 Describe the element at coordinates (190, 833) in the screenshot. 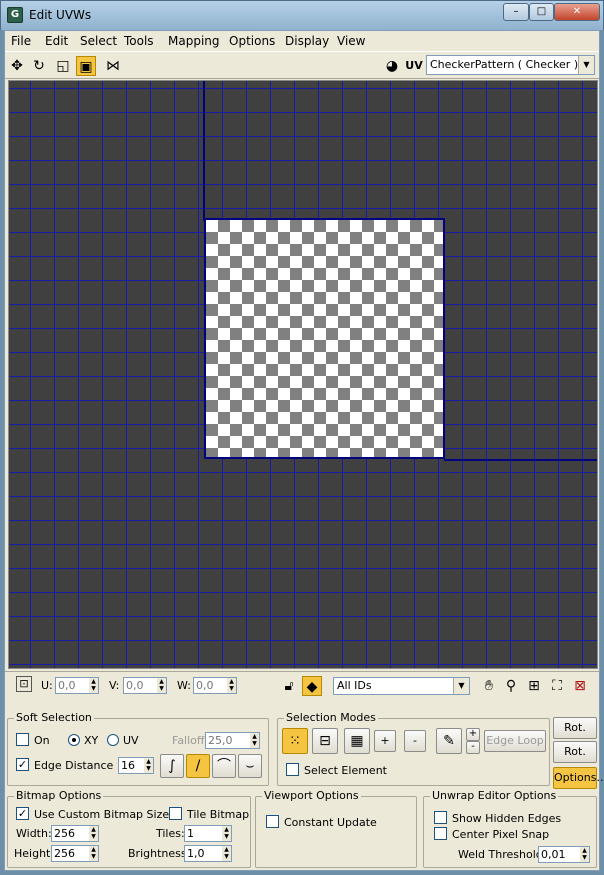

I see `tiles-value: 1` at that location.